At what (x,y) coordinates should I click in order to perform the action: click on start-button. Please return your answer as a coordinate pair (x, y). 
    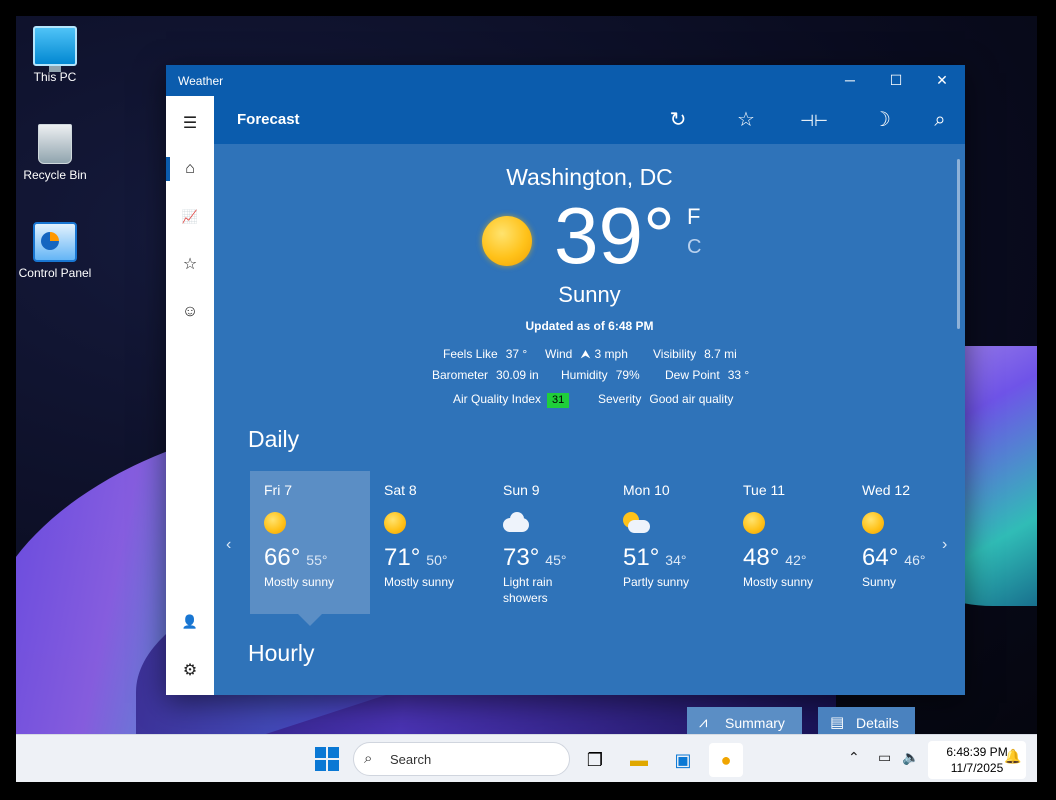
    Looking at the image, I should click on (327, 759).